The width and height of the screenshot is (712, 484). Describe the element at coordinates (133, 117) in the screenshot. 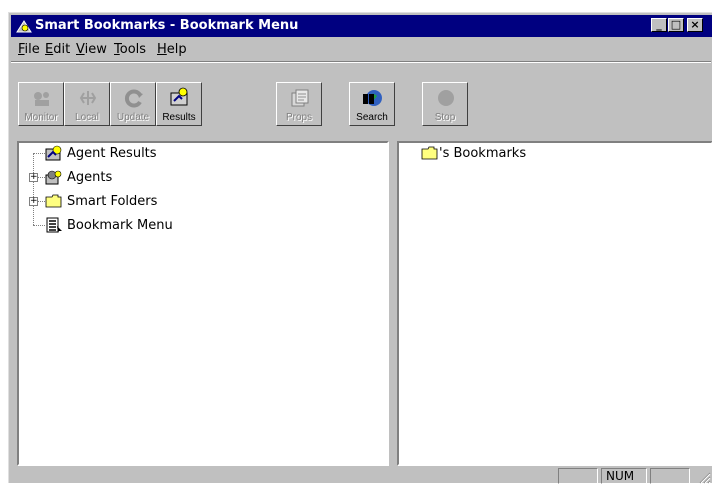

I see `update-label: Update` at that location.